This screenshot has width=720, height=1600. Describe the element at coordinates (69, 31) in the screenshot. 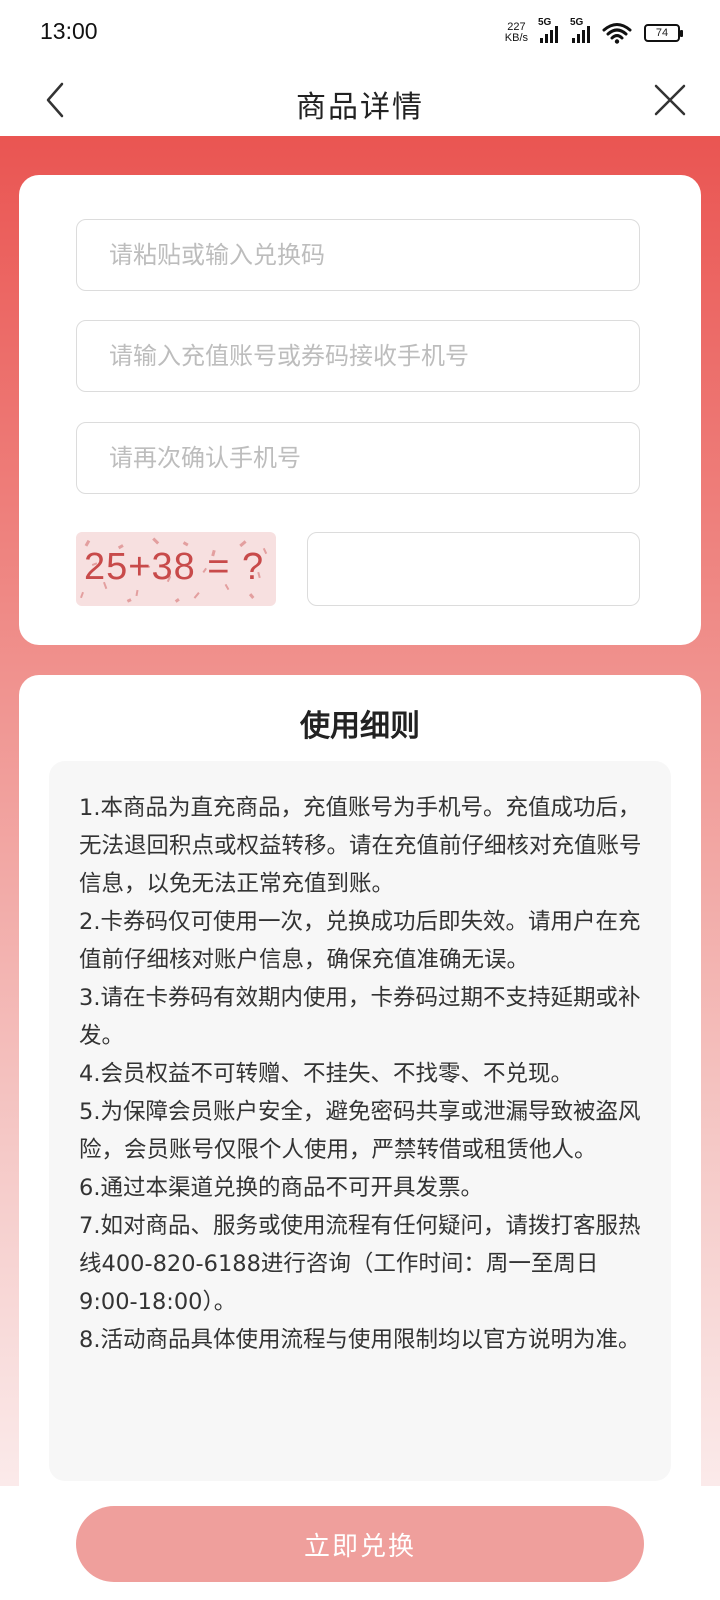

I see `status-time: 13:00` at that location.